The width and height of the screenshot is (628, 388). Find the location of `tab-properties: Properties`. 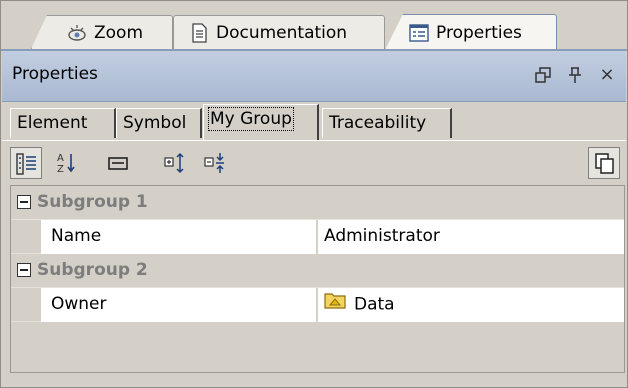

tab-properties: Properties is located at coordinates (471, 32).